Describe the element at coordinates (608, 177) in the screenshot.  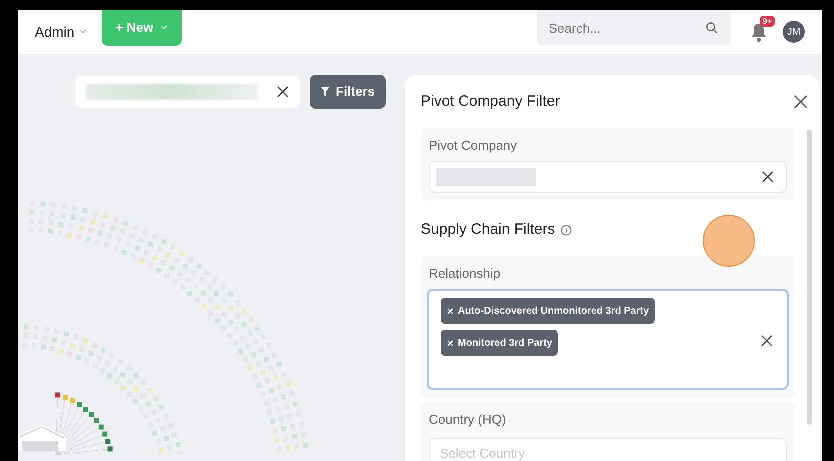
I see `pivot-company-field` at that location.